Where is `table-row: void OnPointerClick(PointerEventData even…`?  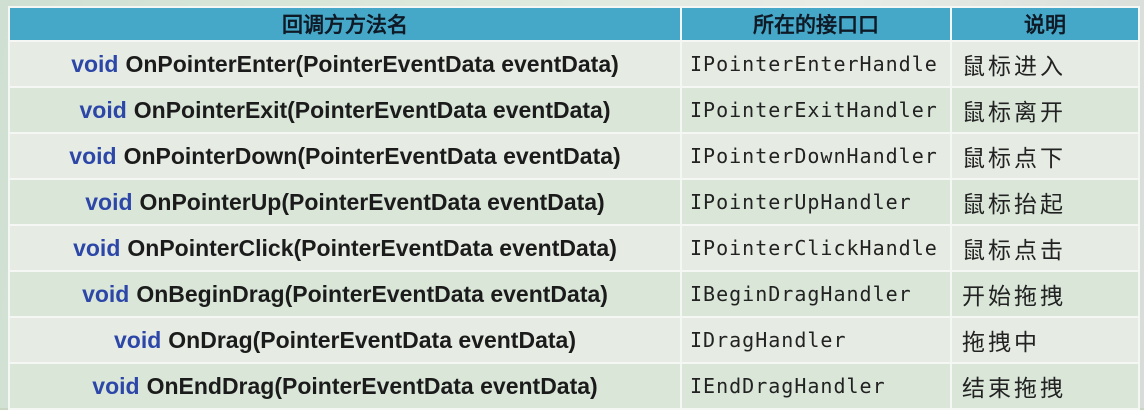 table-row: void OnPointerClick(PointerEventData even… is located at coordinates (574, 248).